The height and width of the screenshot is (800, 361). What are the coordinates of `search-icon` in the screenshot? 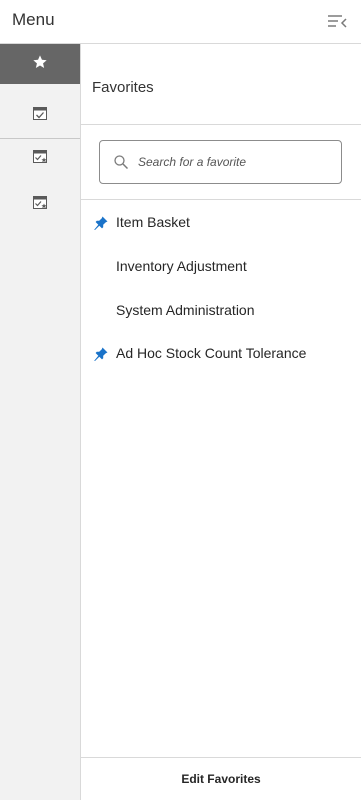 It's located at (121, 162).